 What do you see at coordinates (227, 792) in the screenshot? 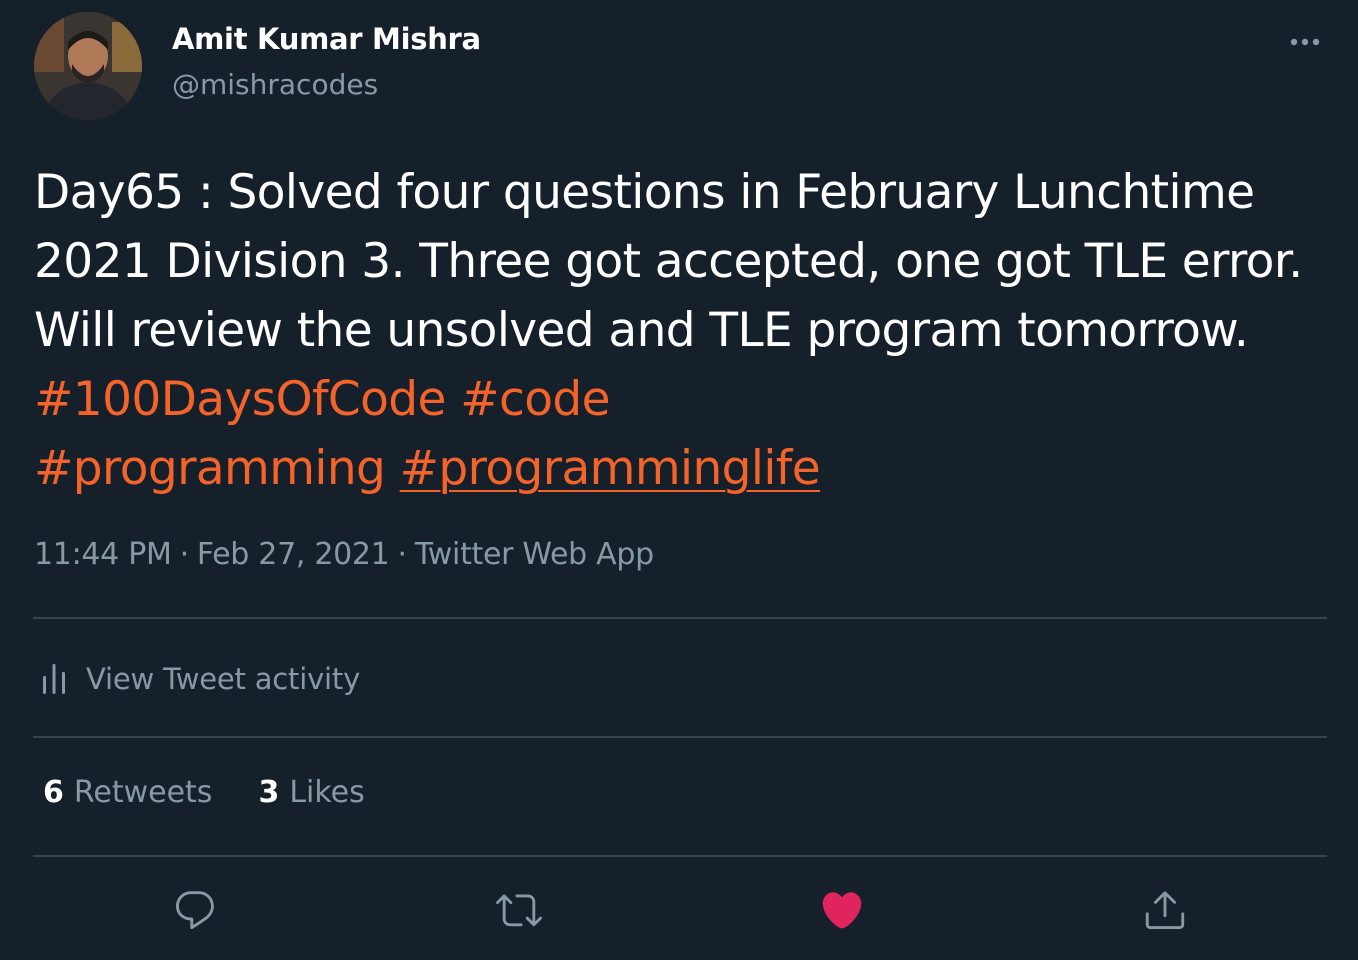
I see `engagement-stats: 6 Retweets 3 Likes` at bounding box center [227, 792].